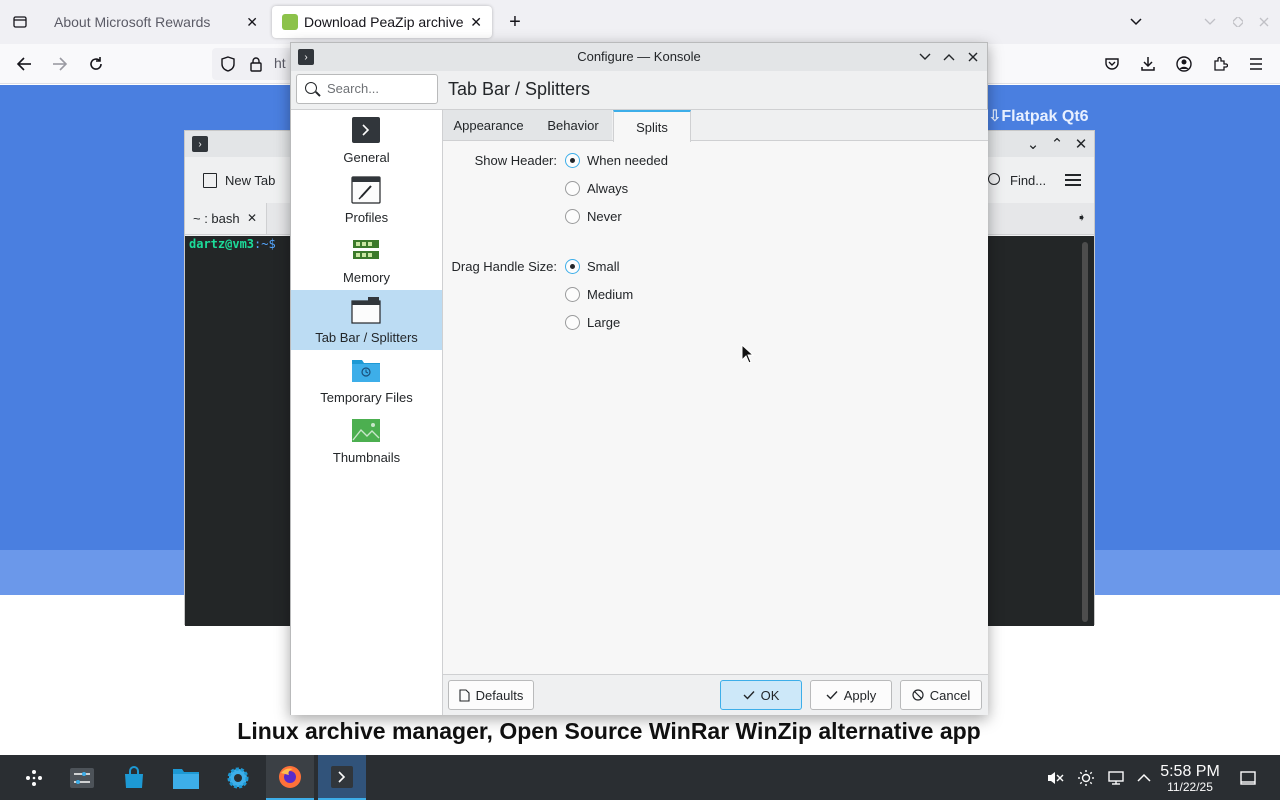 The width and height of the screenshot is (1280, 800). What do you see at coordinates (280, 63) in the screenshot?
I see `url-text: ht` at bounding box center [280, 63].